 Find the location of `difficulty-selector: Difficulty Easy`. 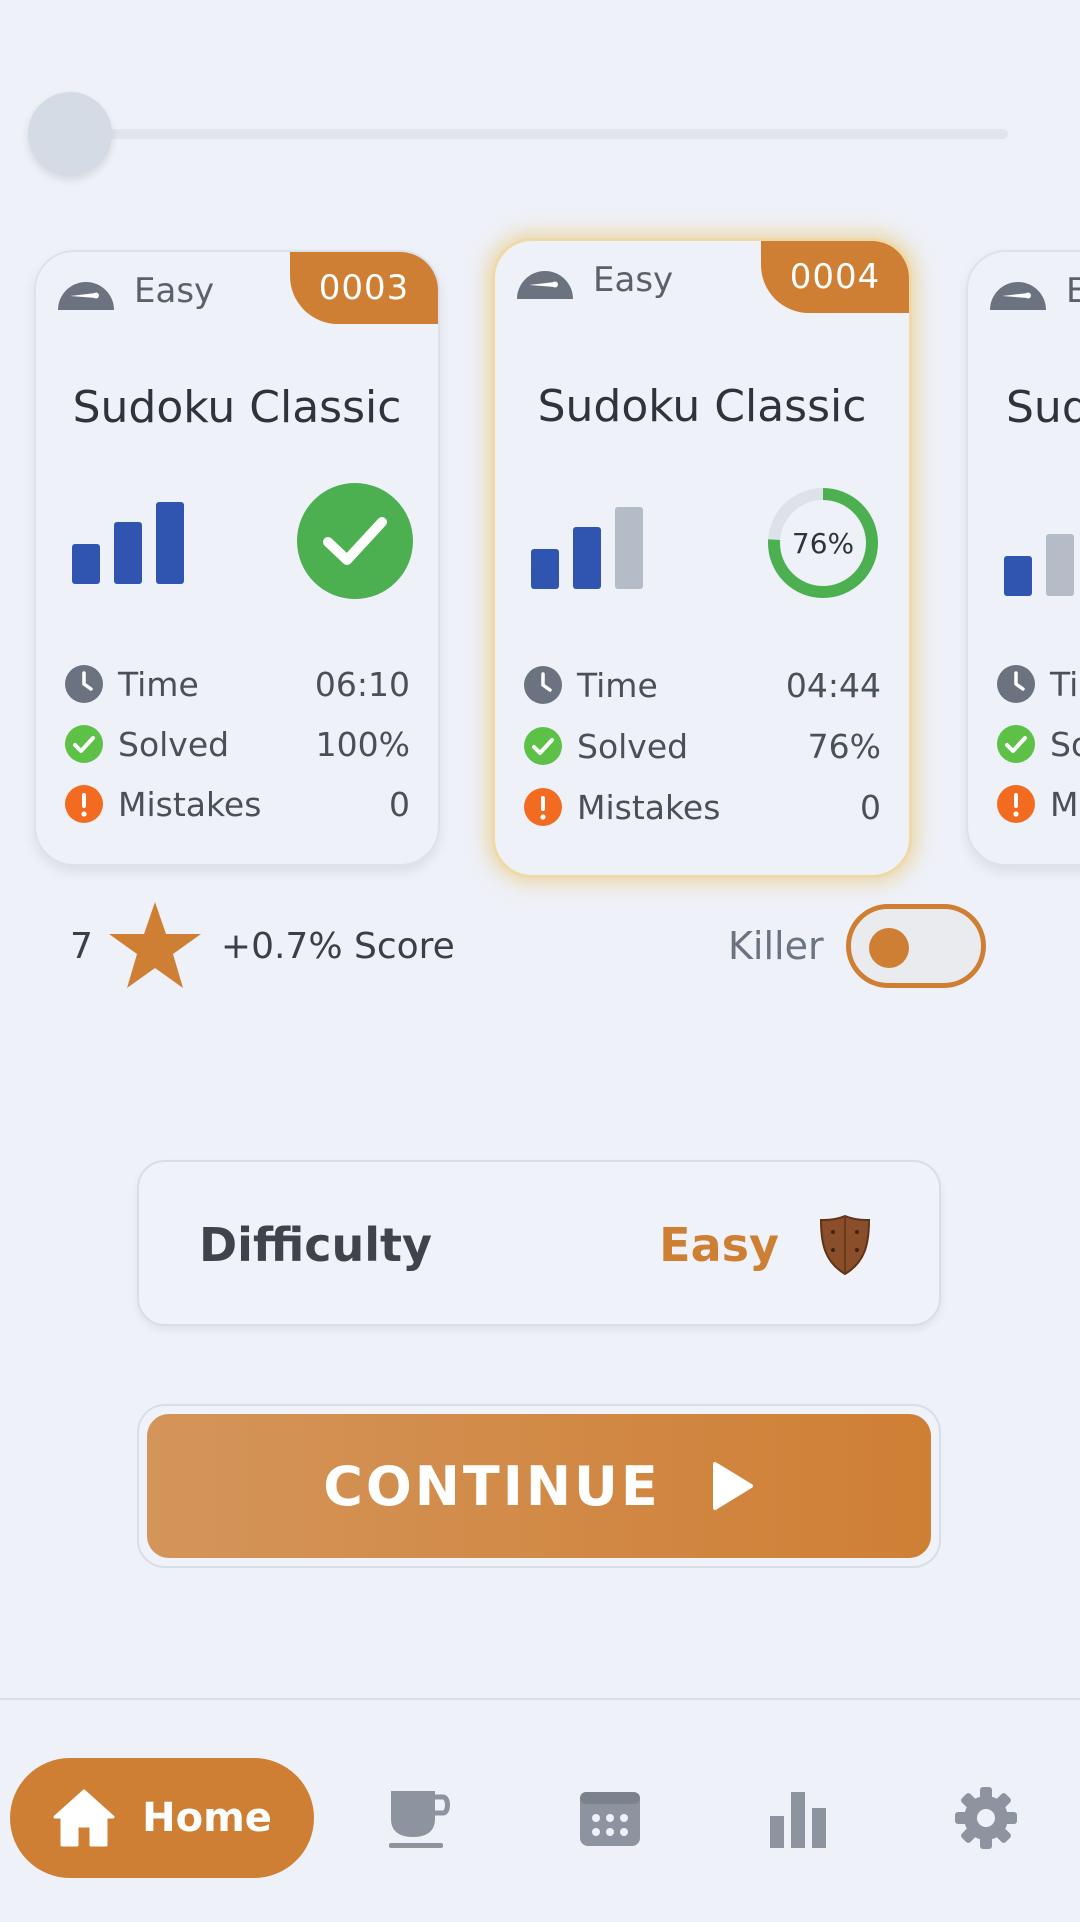

difficulty-selector: Difficulty Easy is located at coordinates (539, 1243).